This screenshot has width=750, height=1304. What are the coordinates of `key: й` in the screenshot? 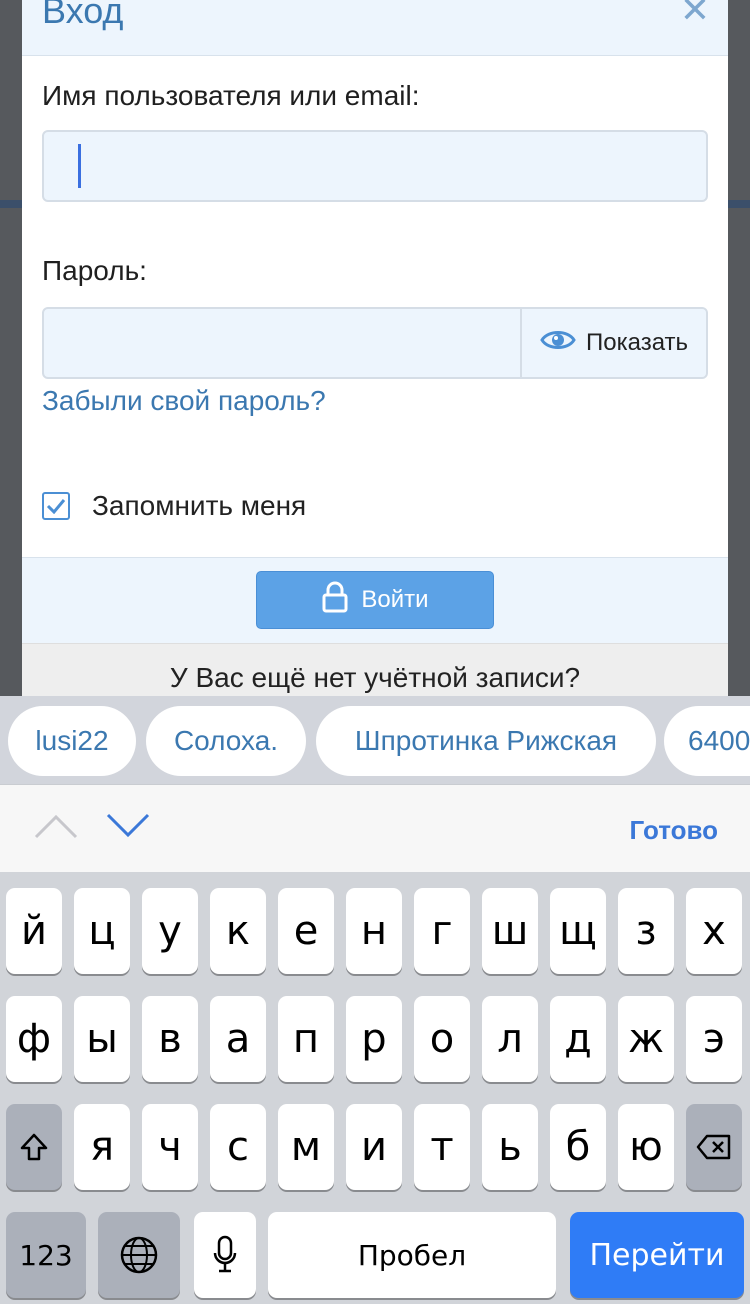 It's located at (34, 931).